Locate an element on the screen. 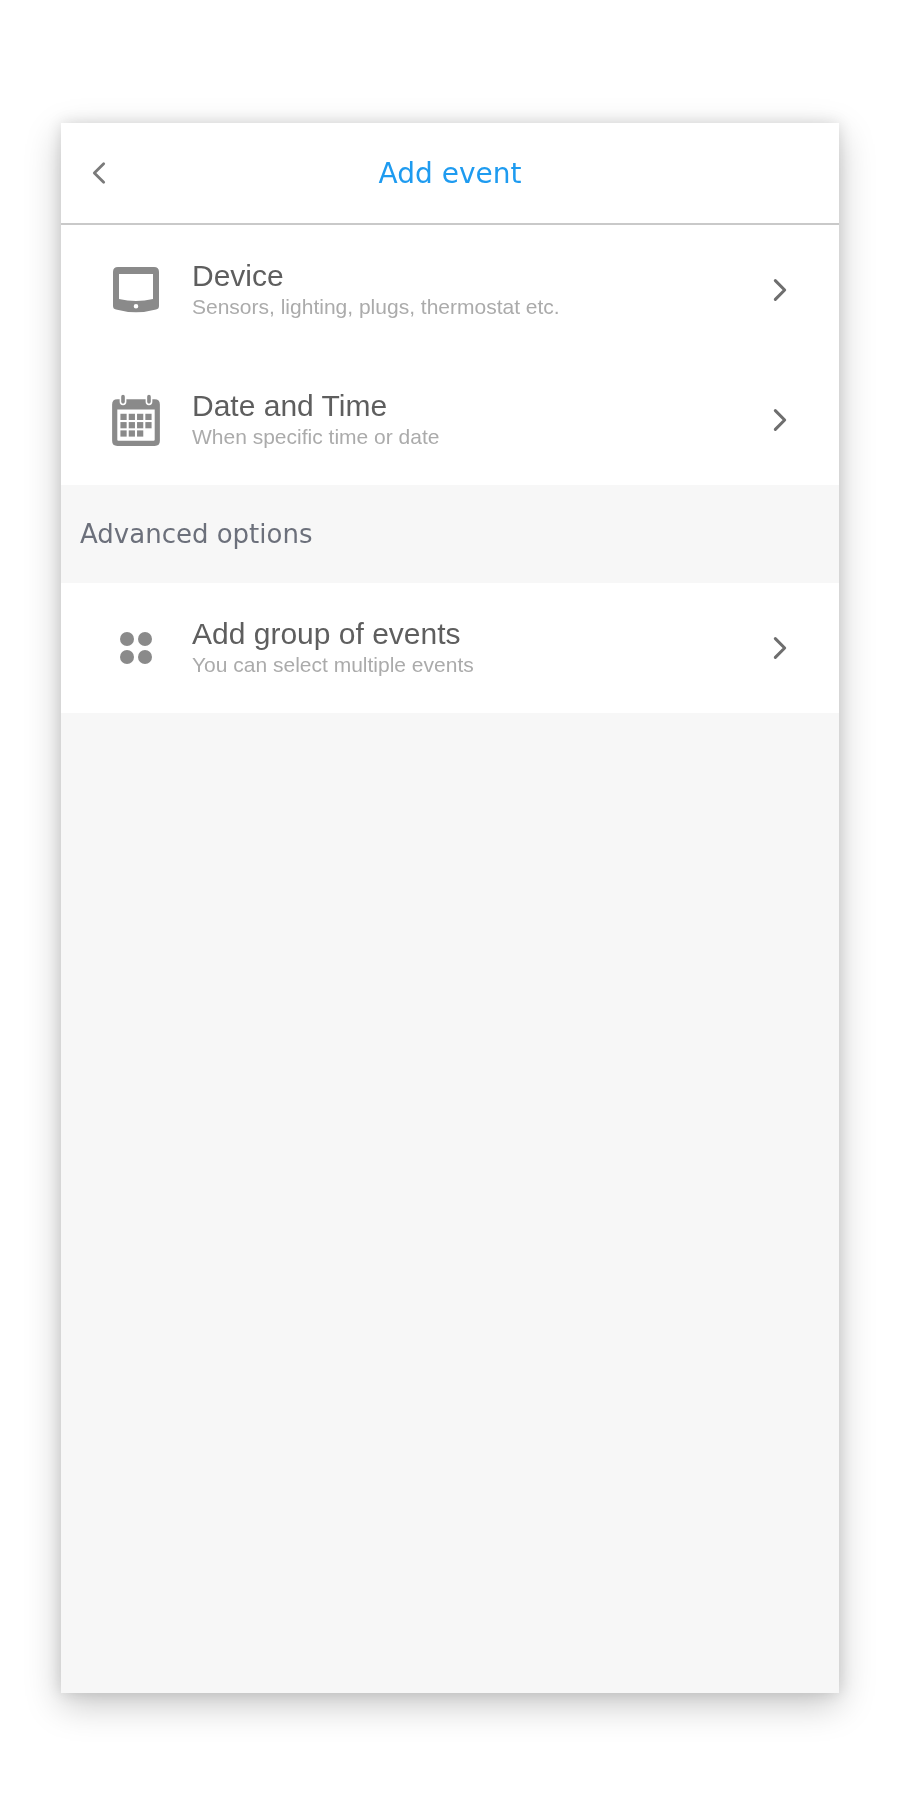 The image size is (900, 1817). option-description: You can select multiple events is located at coordinates (333, 665).